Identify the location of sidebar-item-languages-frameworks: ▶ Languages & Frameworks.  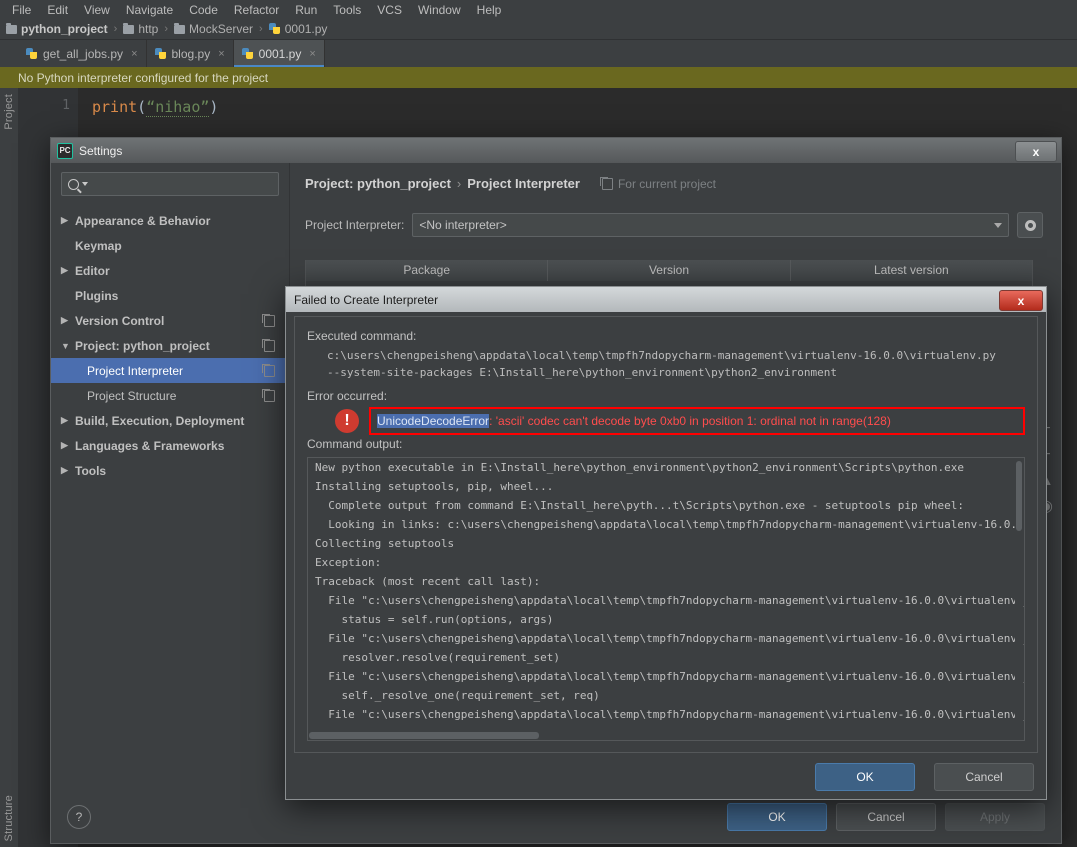
(170, 445).